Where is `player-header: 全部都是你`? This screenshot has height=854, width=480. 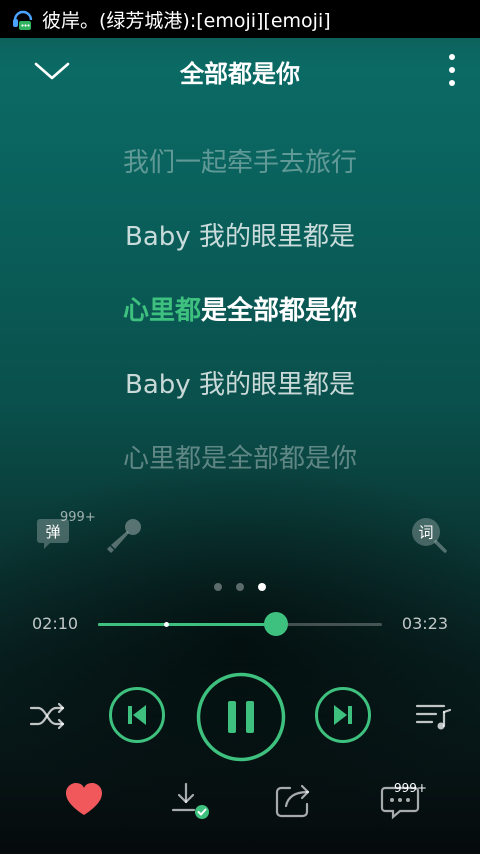 player-header: 全部都是你 is located at coordinates (240, 70).